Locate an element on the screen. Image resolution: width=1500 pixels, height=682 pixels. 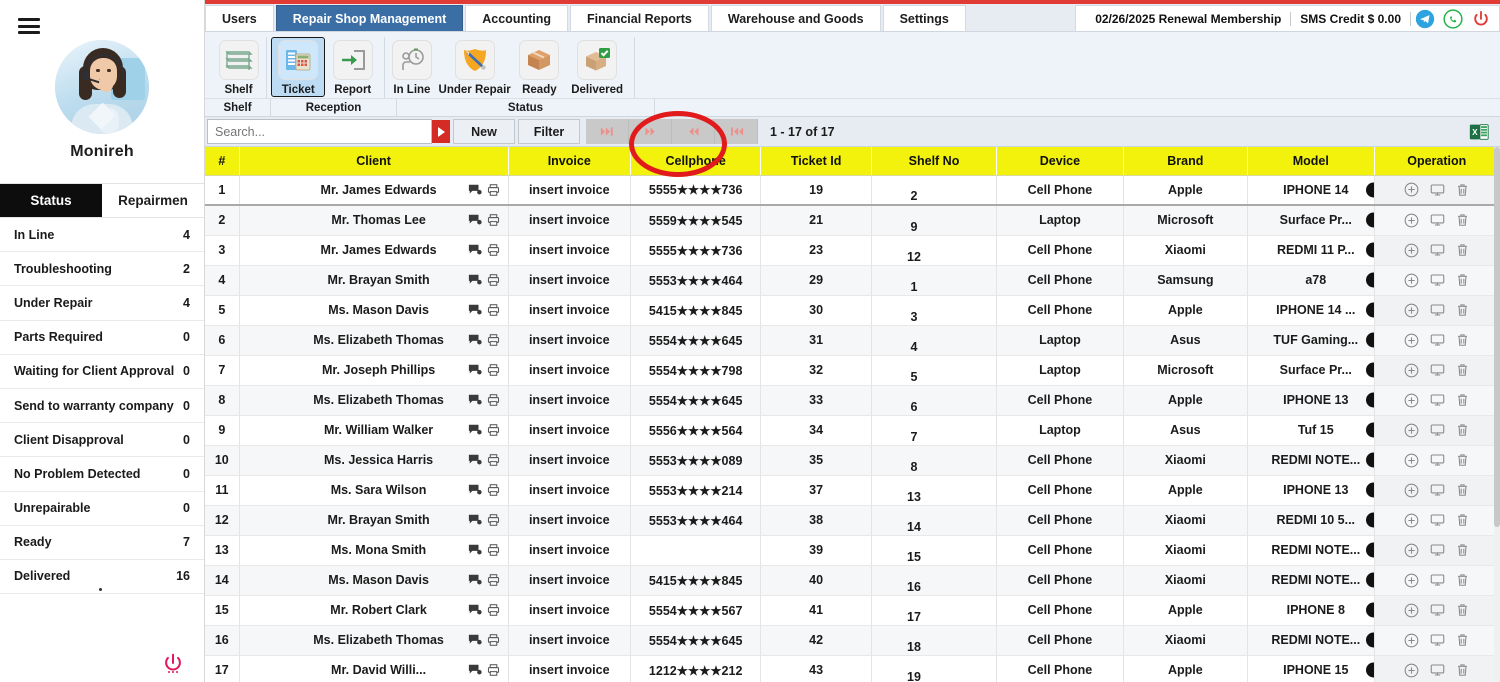
status-item-unrepairable: Unrepairable 0 is located at coordinates (102, 508).